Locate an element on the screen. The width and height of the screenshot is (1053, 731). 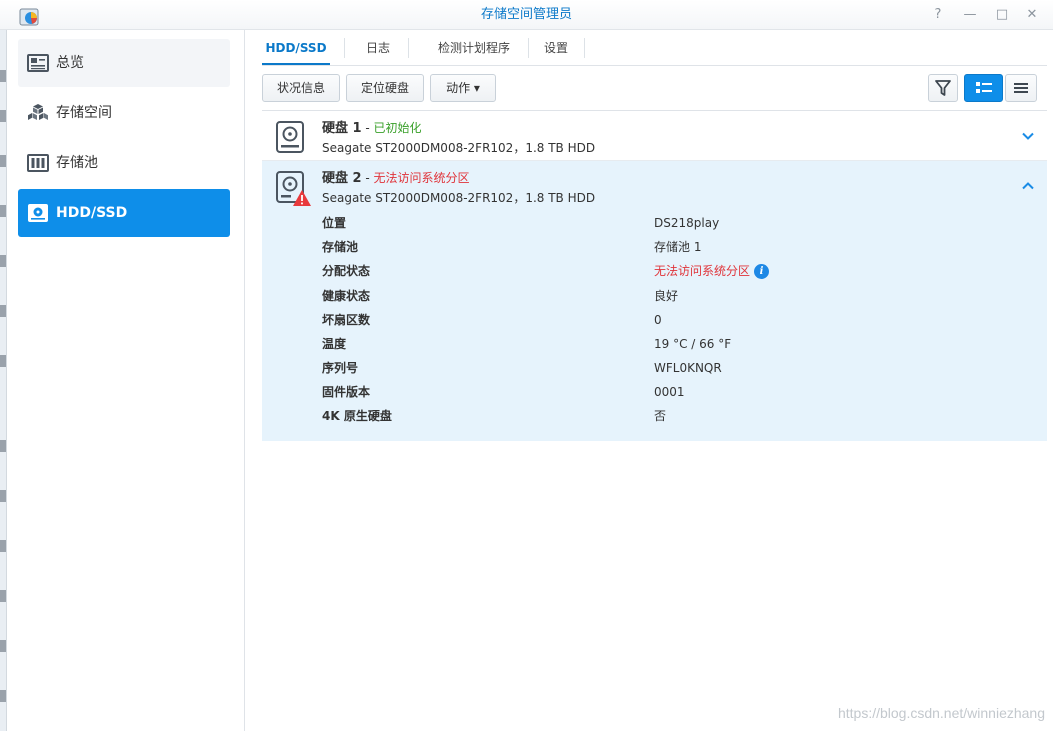
tab-test-scheduler: 检测计划程序 is located at coordinates (474, 48).